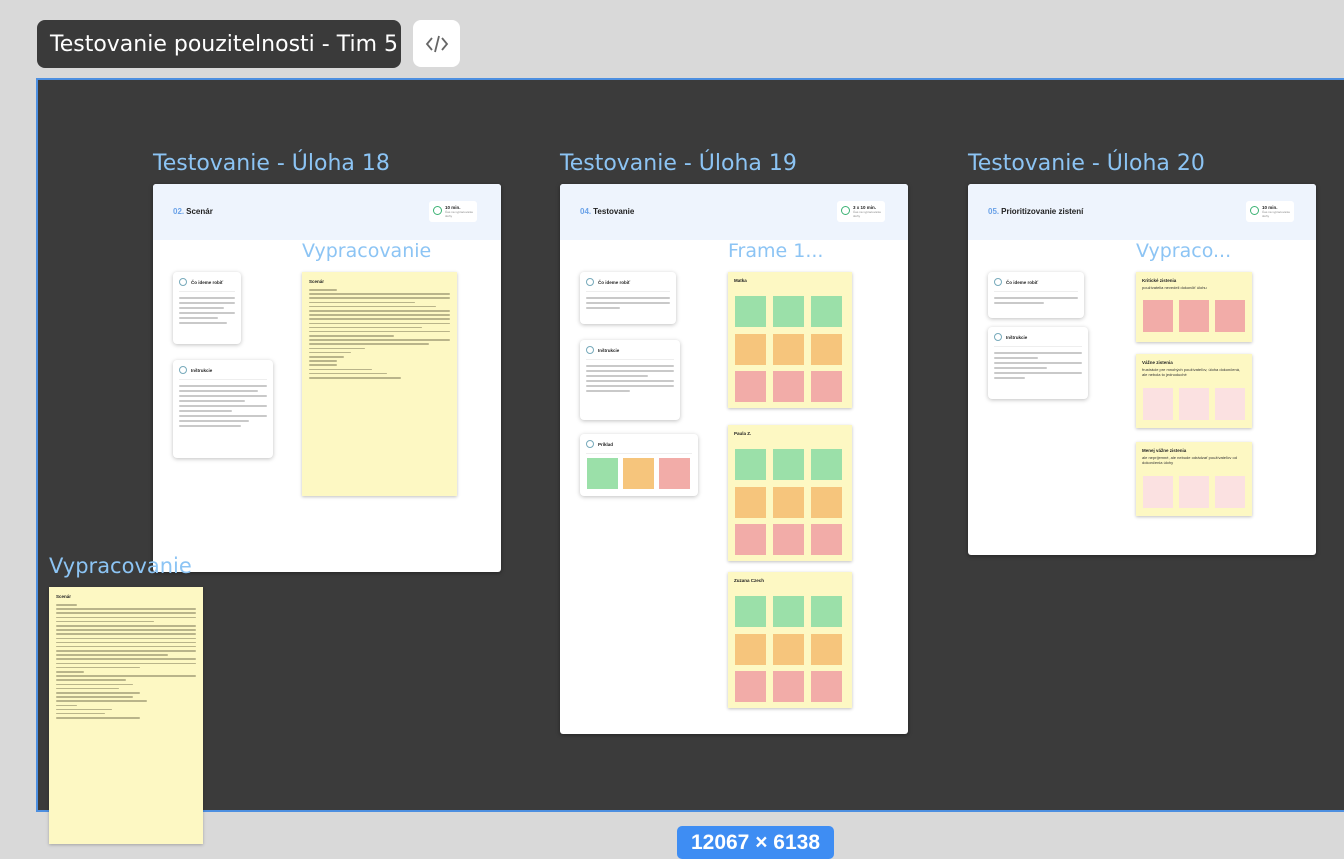 This screenshot has height=859, width=1344. Describe the element at coordinates (790, 493) in the screenshot. I see `board-paula: Paula Z.` at that location.